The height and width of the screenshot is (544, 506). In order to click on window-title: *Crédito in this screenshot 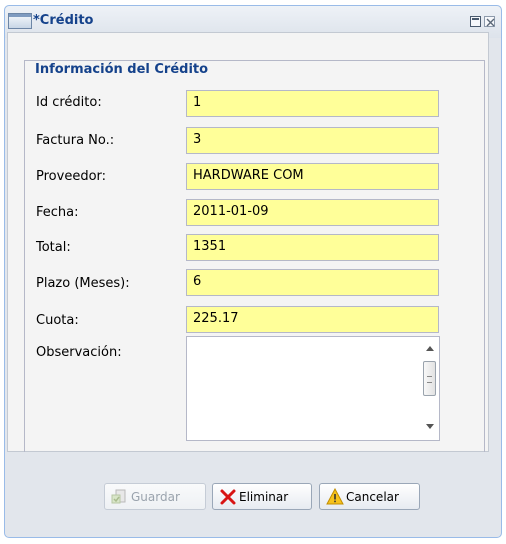, I will do `click(63, 20)`.